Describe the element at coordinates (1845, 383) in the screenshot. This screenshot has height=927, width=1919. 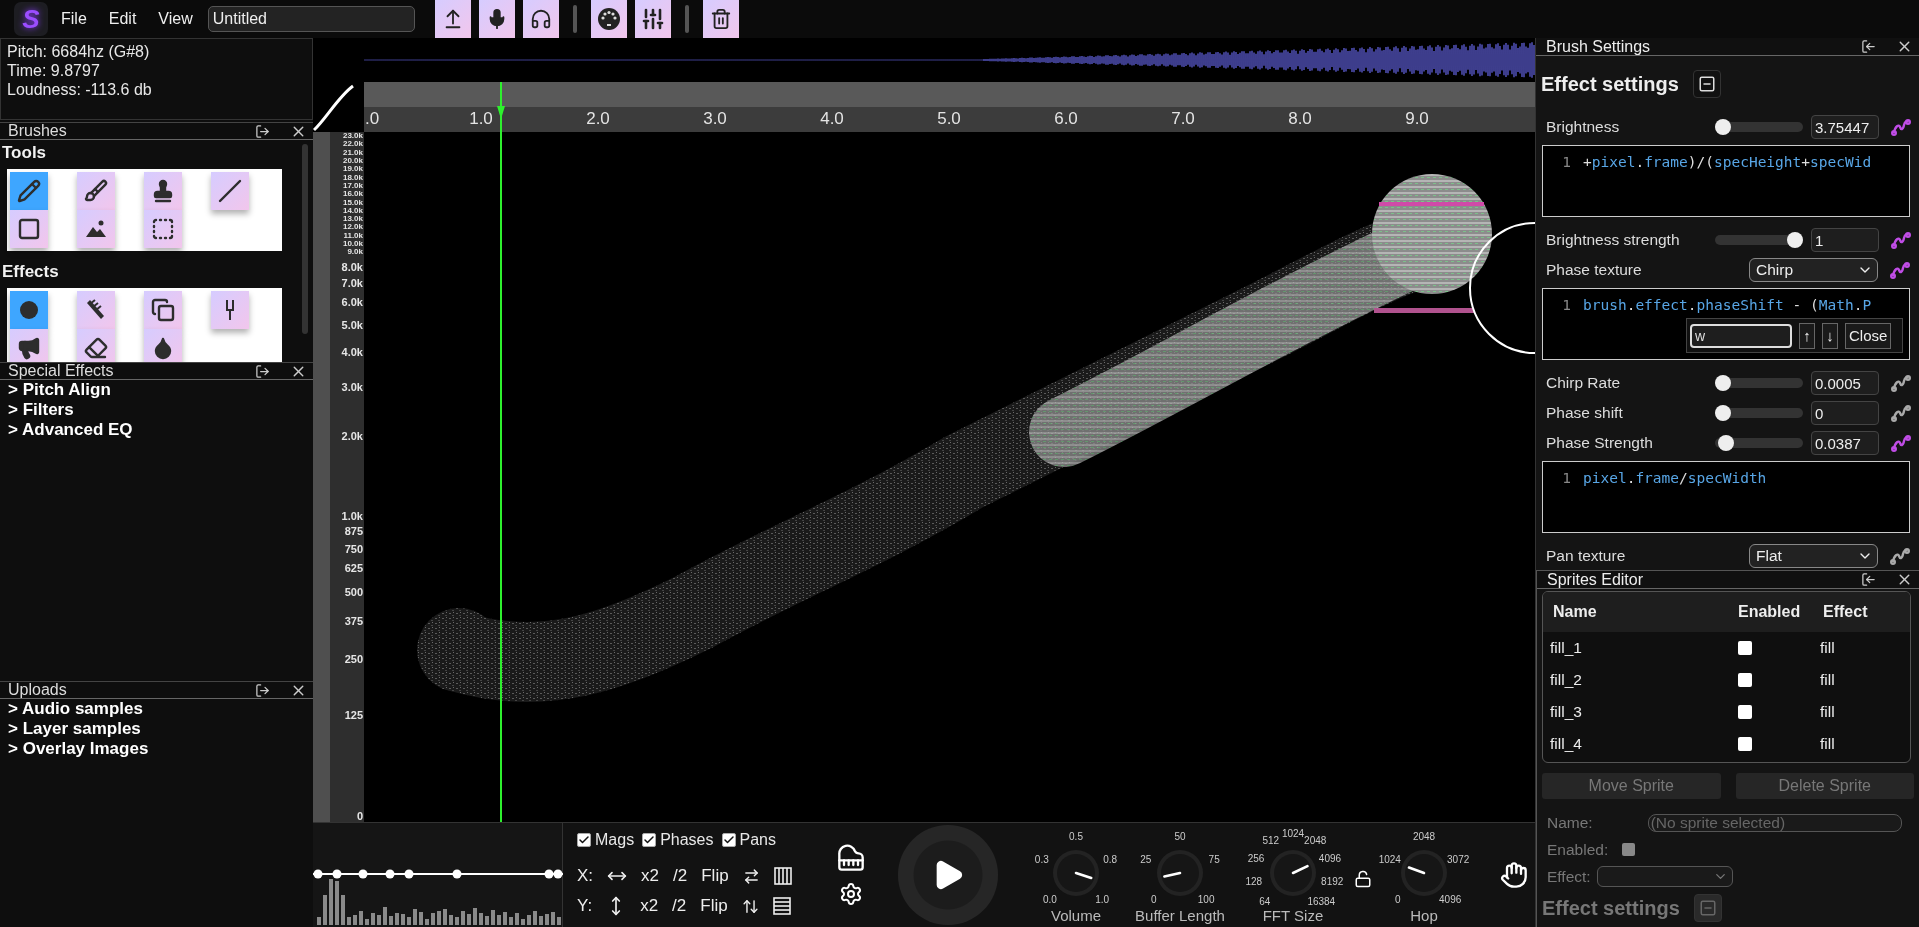
I see `value-field: 0.0005` at that location.